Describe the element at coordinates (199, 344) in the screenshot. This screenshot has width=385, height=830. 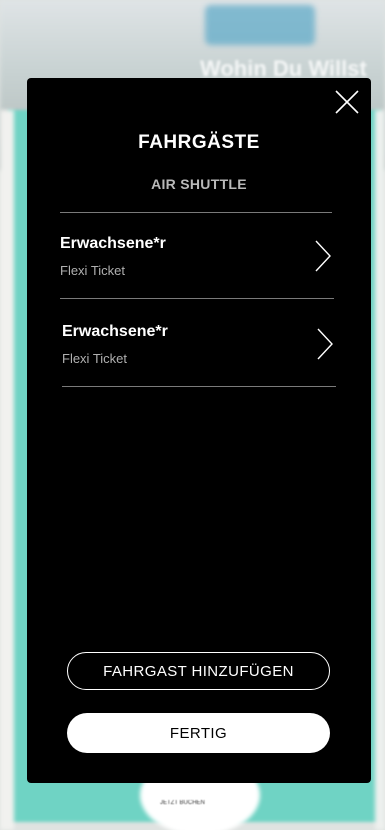
I see `passenger-item-2: Erwachsene*r Flexi Ticket` at that location.